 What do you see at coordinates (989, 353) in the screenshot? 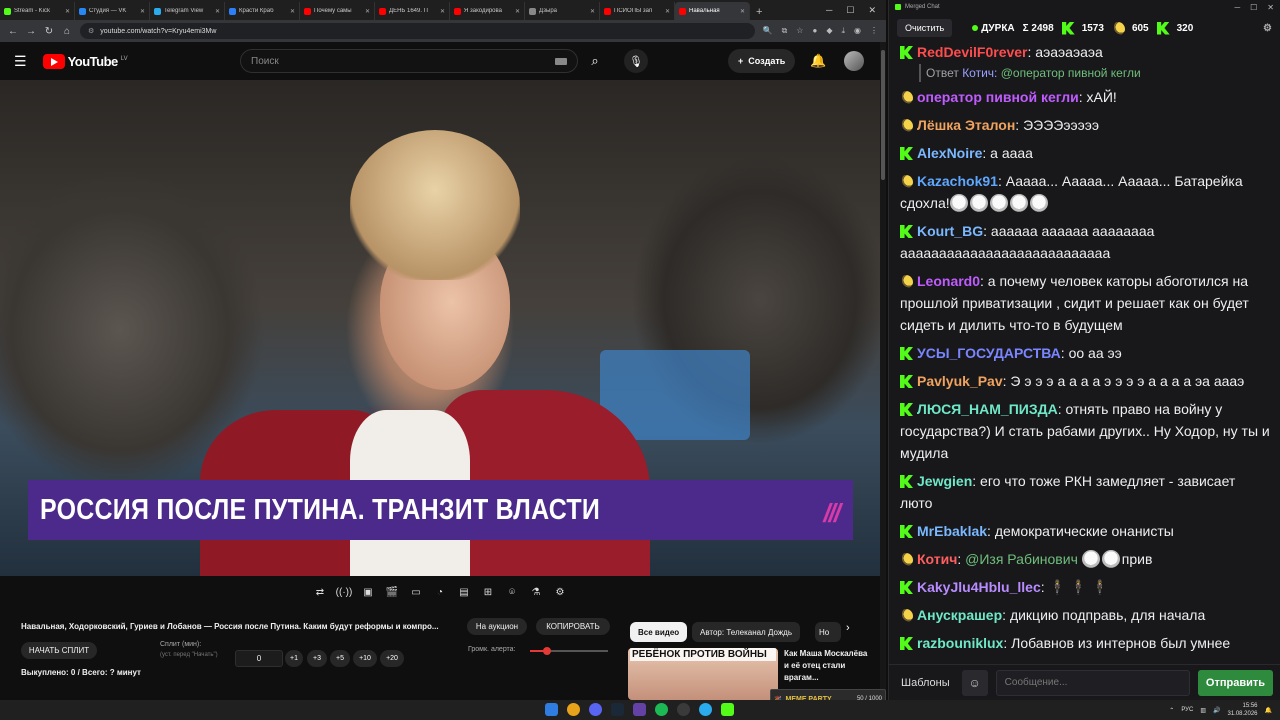
I see `chat-username: УСЫ_ГОСУДАРСТВА` at bounding box center [989, 353].